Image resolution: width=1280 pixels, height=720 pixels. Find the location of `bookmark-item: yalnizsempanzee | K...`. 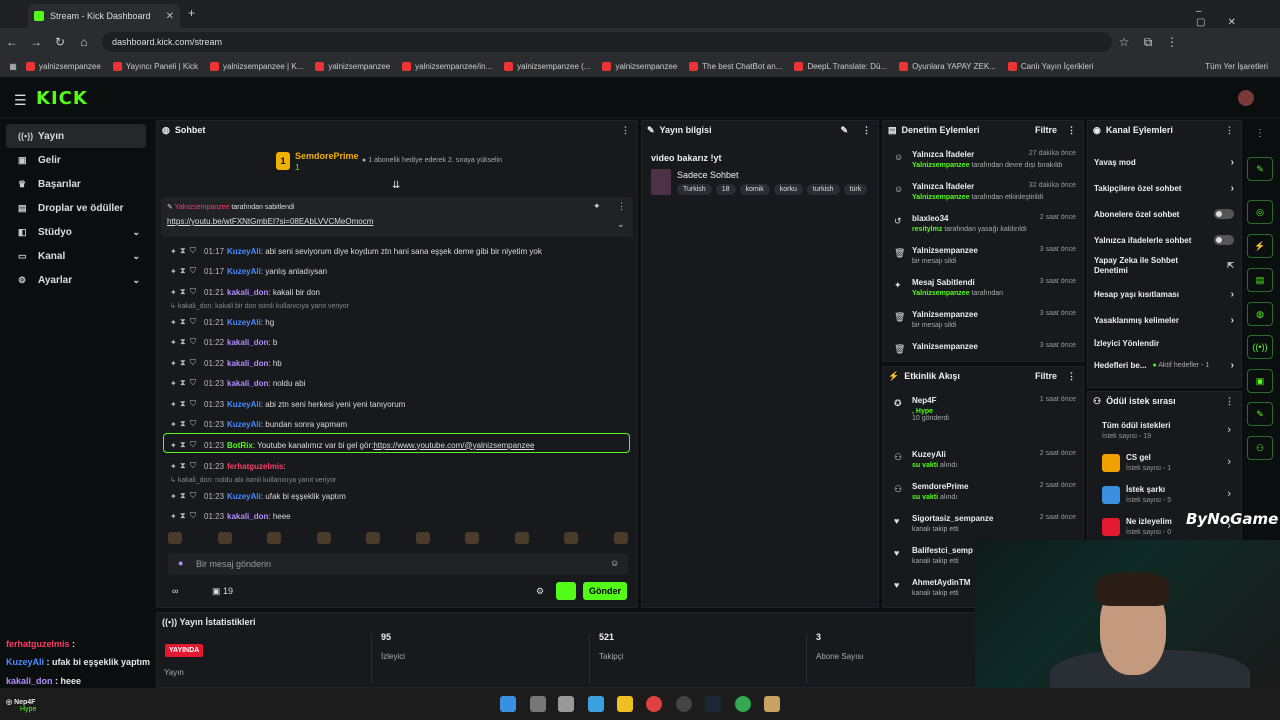

bookmark-item: yalnizsempanzee | K... is located at coordinates (256, 66).